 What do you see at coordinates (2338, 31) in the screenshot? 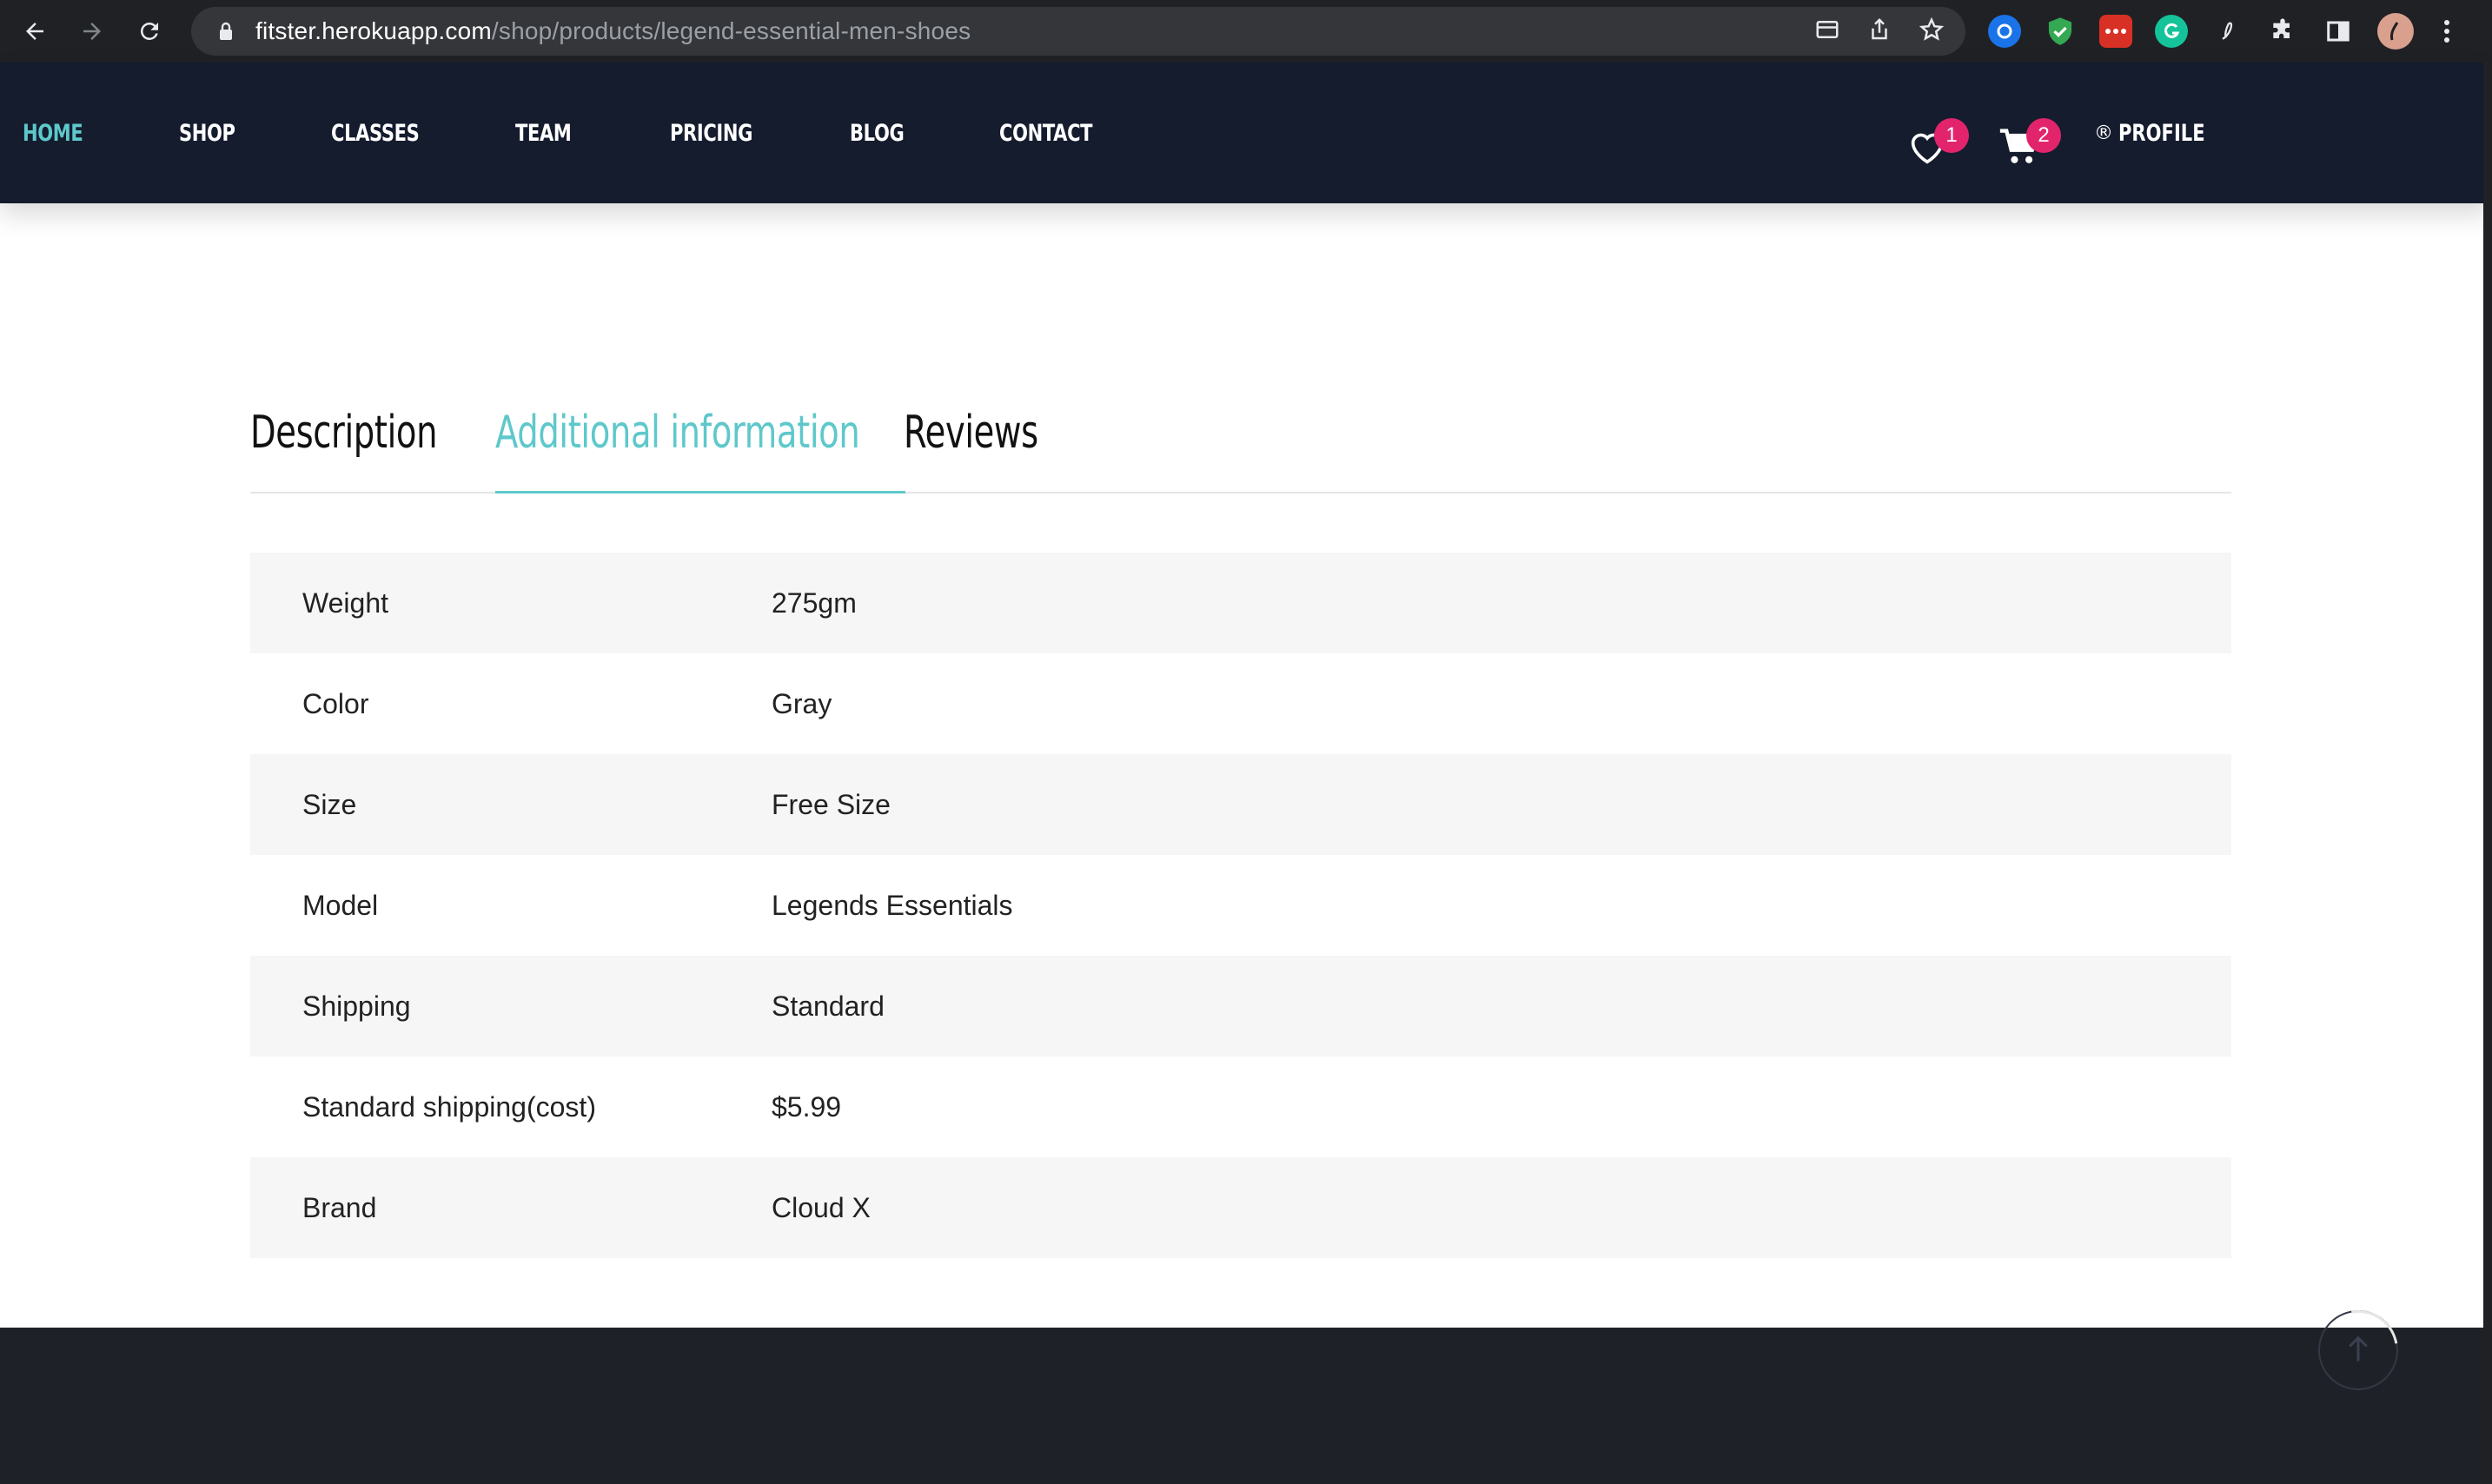
I see `sidebar-icon` at bounding box center [2338, 31].